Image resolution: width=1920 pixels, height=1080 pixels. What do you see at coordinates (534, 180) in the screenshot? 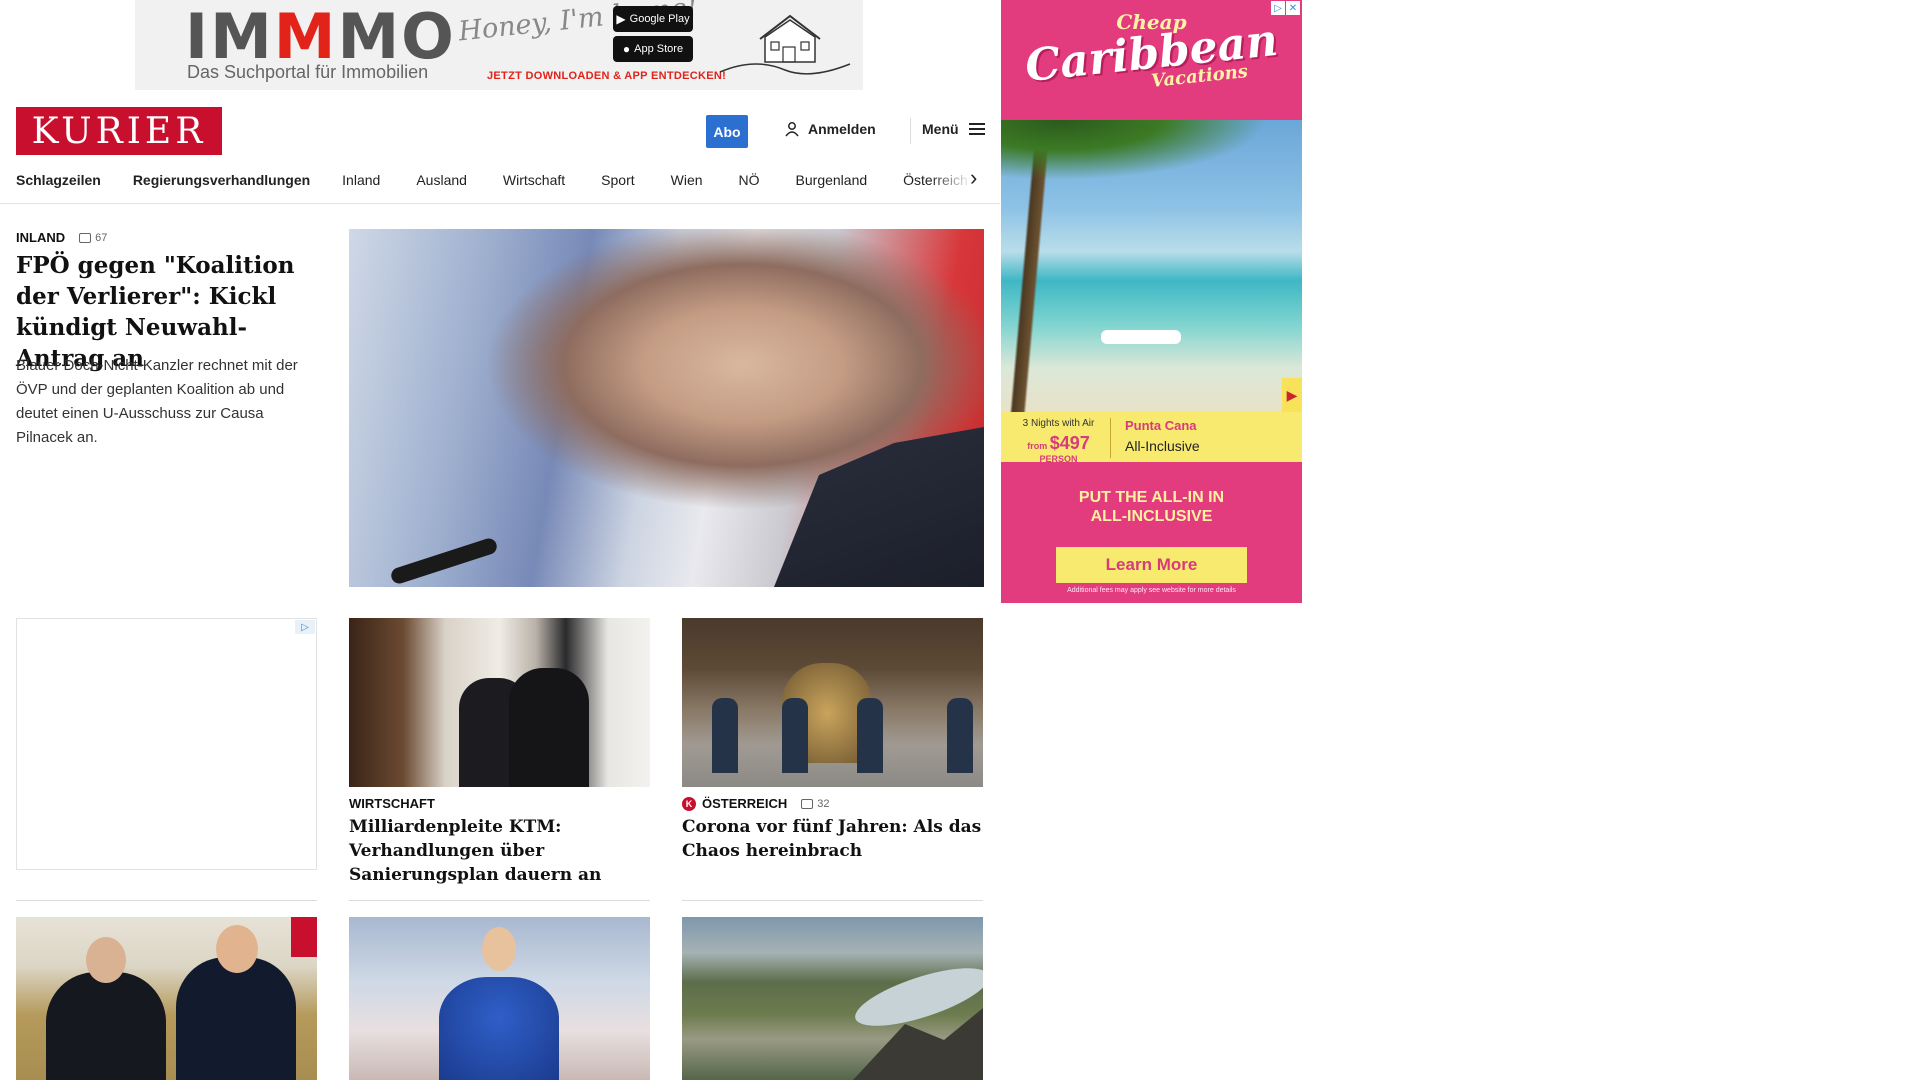
I see `nav-item-wirtschaft: Wirtschaft` at bounding box center [534, 180].